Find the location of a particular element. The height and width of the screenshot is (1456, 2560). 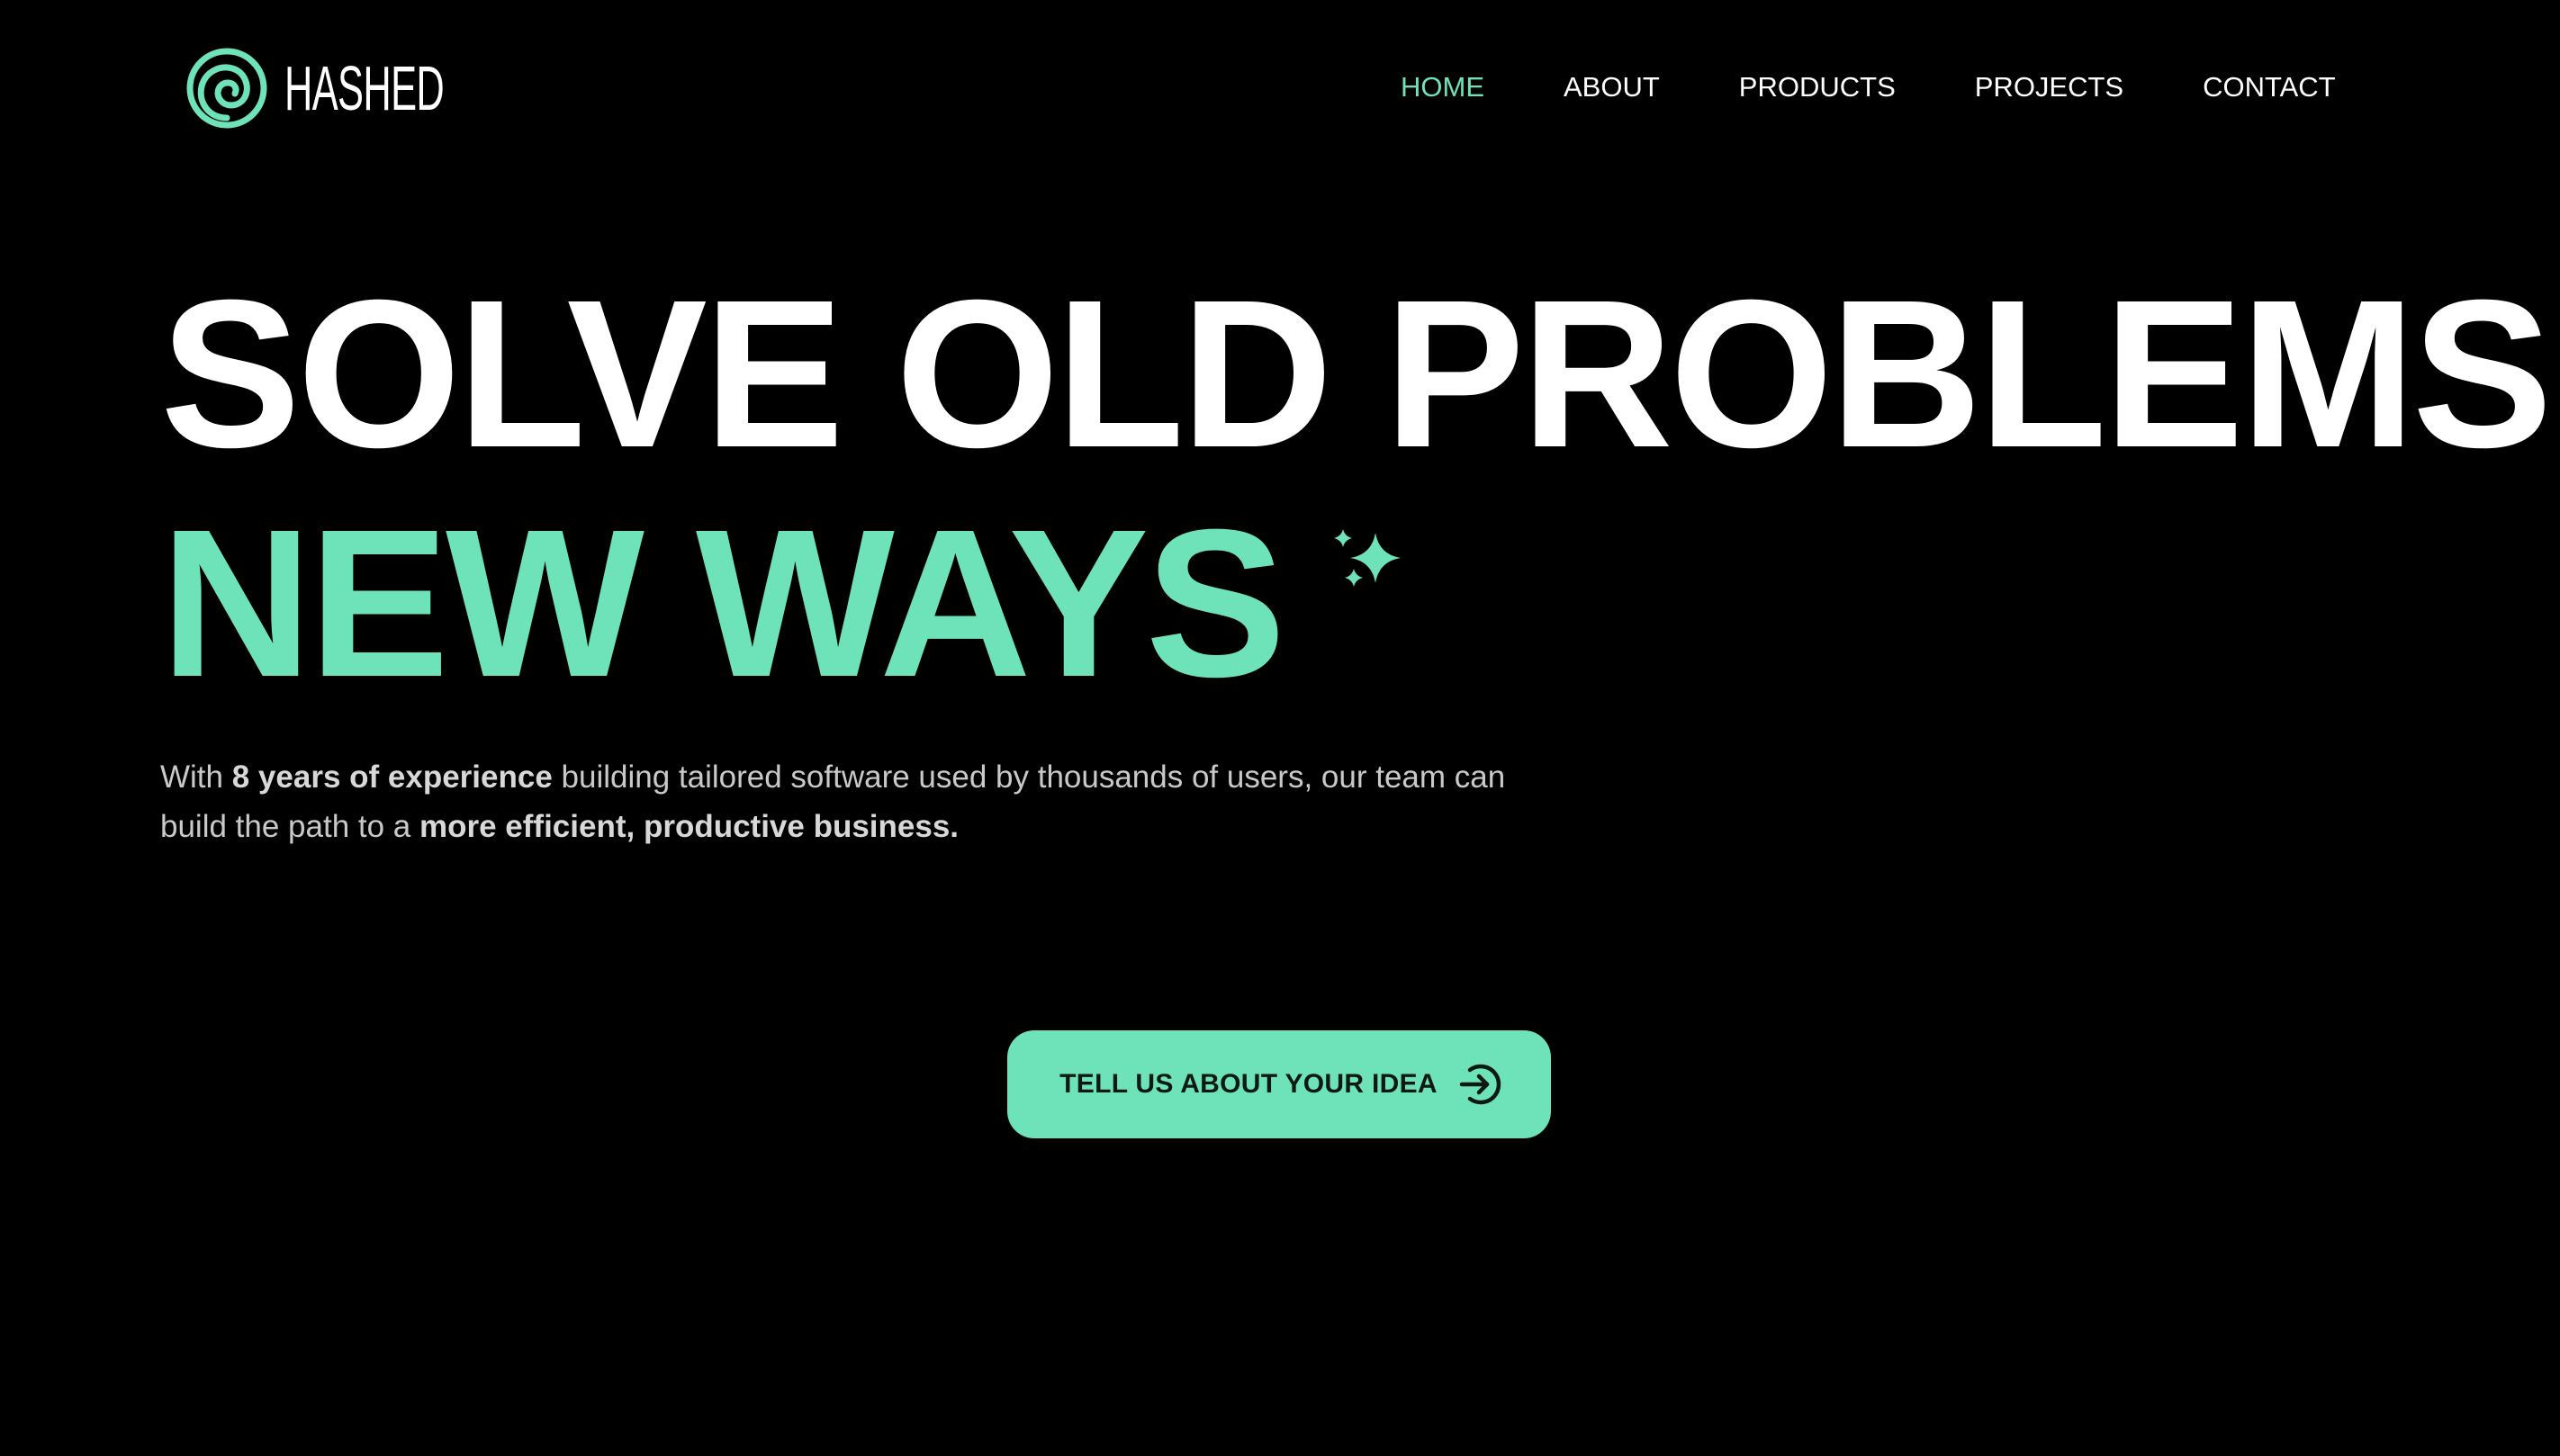

lead-text-1: With is located at coordinates (196, 777).